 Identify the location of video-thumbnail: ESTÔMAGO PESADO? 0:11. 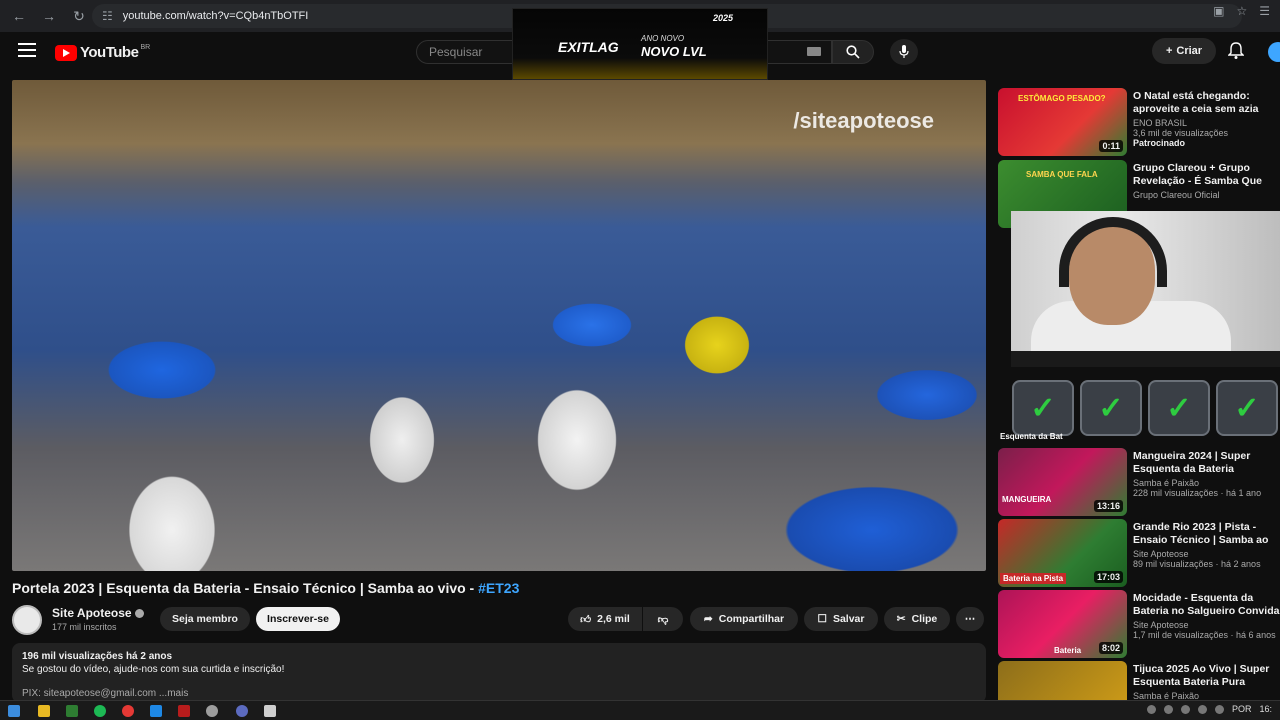
(1062, 122).